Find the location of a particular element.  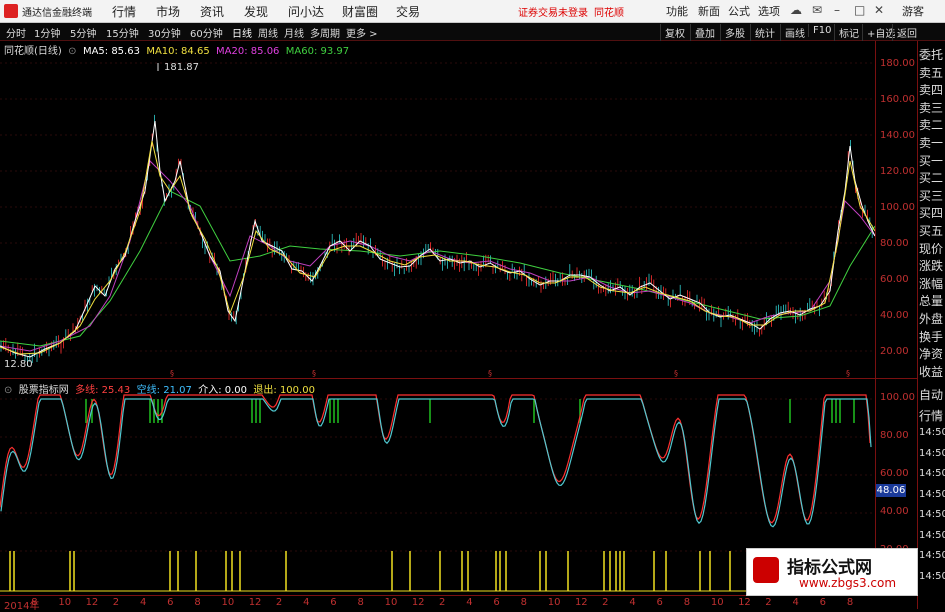

menu-options: 选项 is located at coordinates (769, 11).